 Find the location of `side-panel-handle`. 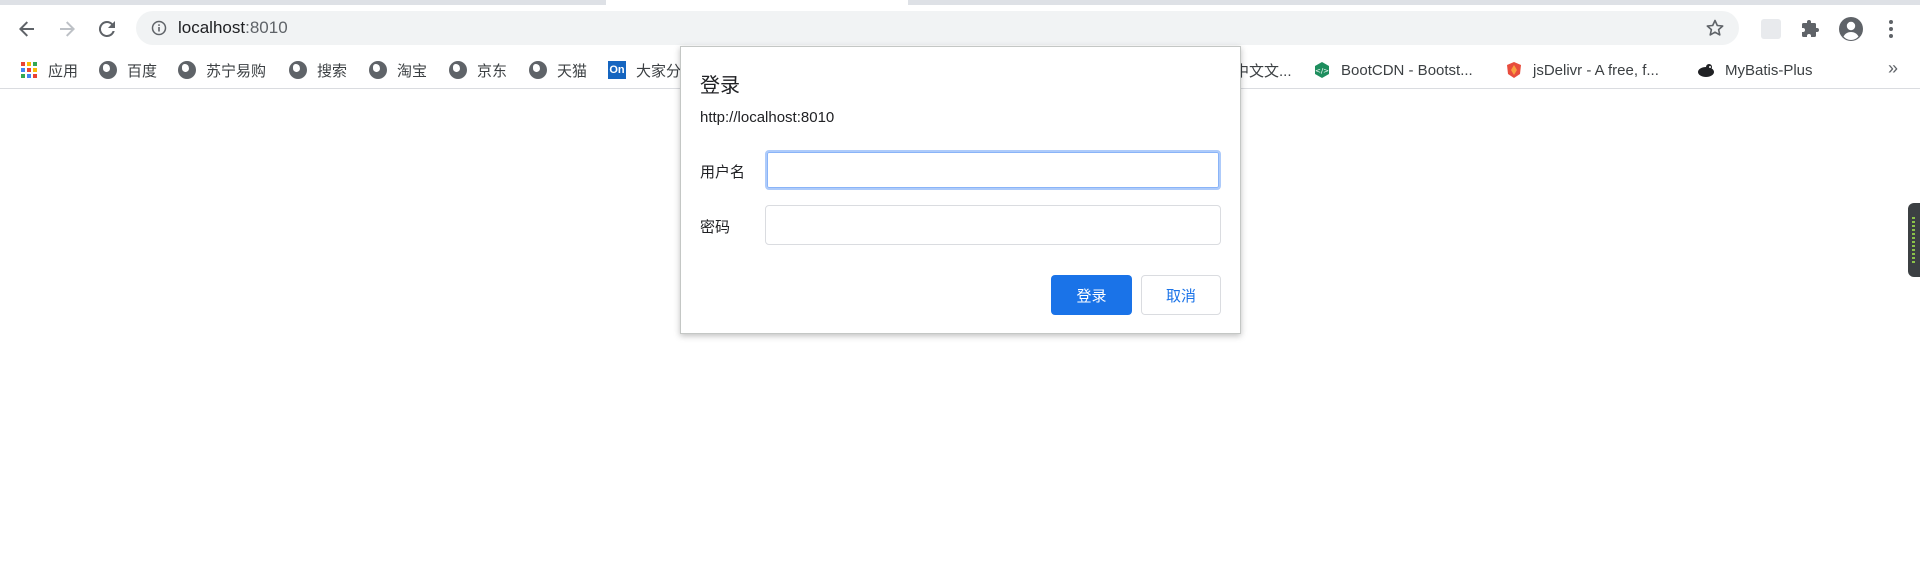

side-panel-handle is located at coordinates (1914, 240).